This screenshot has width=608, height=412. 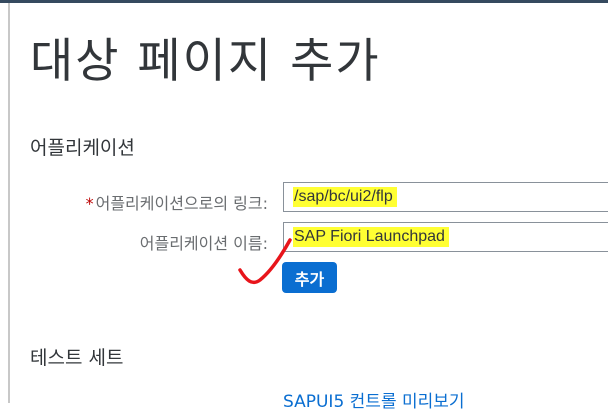 I want to click on app-name-input: SAP Fiori Launchpad, so click(x=445, y=237).